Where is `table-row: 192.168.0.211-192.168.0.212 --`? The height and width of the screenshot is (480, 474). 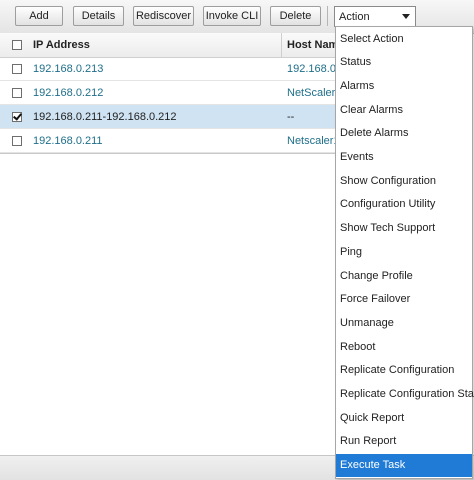 table-row: 192.168.0.211-192.168.0.212 -- is located at coordinates (170, 117).